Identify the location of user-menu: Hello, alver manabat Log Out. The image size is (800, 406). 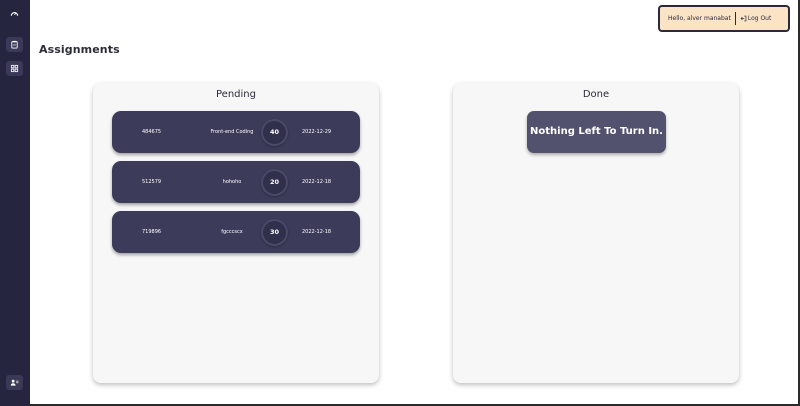
(724, 18).